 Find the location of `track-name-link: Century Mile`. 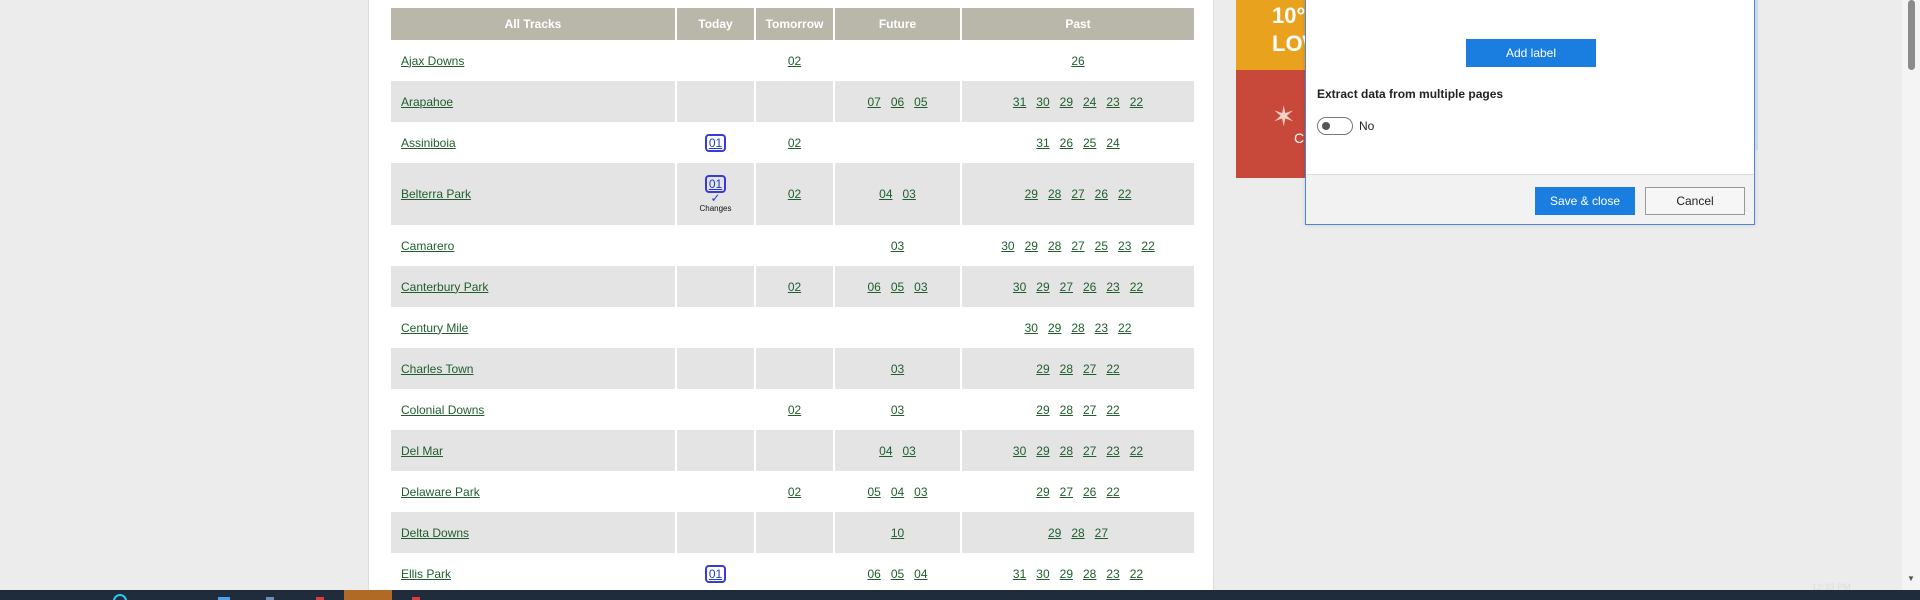

track-name-link: Century Mile is located at coordinates (434, 328).